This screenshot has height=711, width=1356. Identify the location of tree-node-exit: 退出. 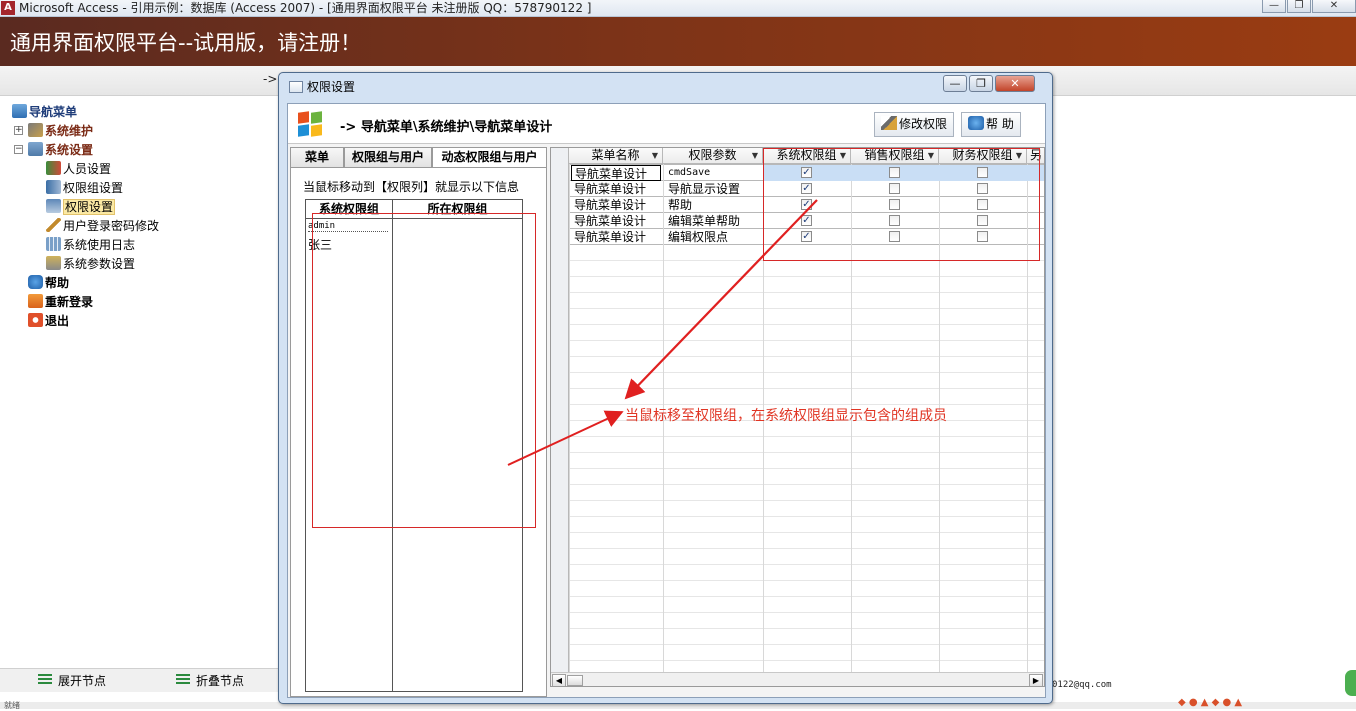
(48, 321).